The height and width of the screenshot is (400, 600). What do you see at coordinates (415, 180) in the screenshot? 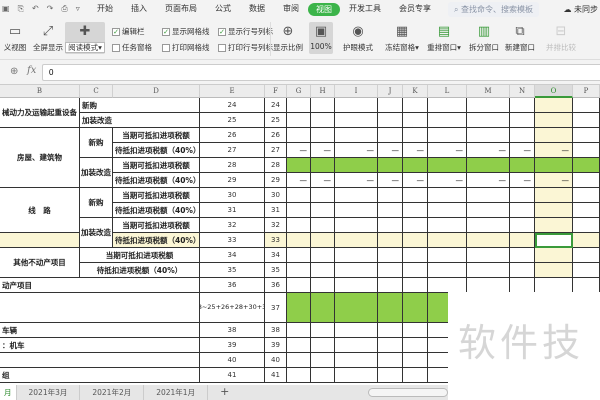
I see `cell-K29: —` at bounding box center [415, 180].